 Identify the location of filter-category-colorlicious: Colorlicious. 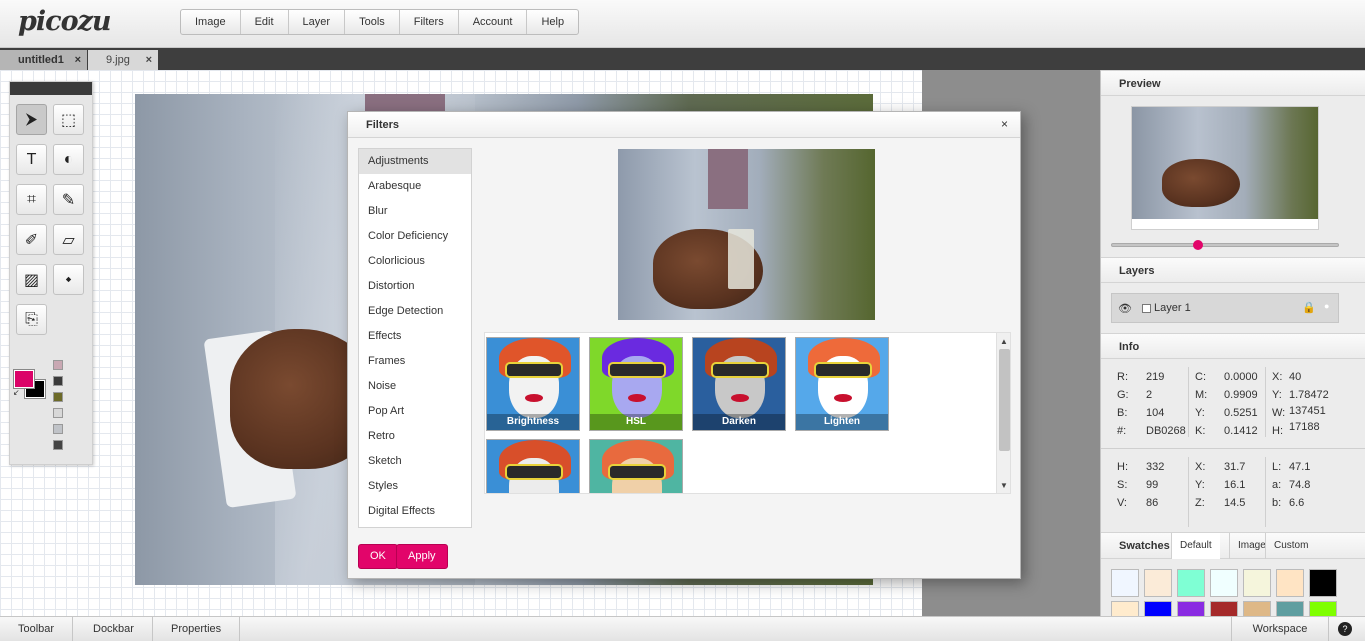
(415, 261).